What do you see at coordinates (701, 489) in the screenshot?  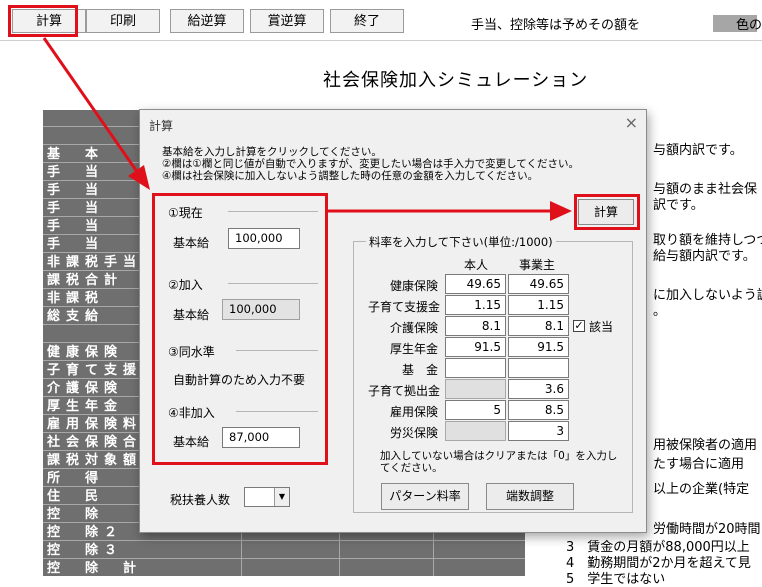 I see `description-text: 以上の企業(特定` at bounding box center [701, 489].